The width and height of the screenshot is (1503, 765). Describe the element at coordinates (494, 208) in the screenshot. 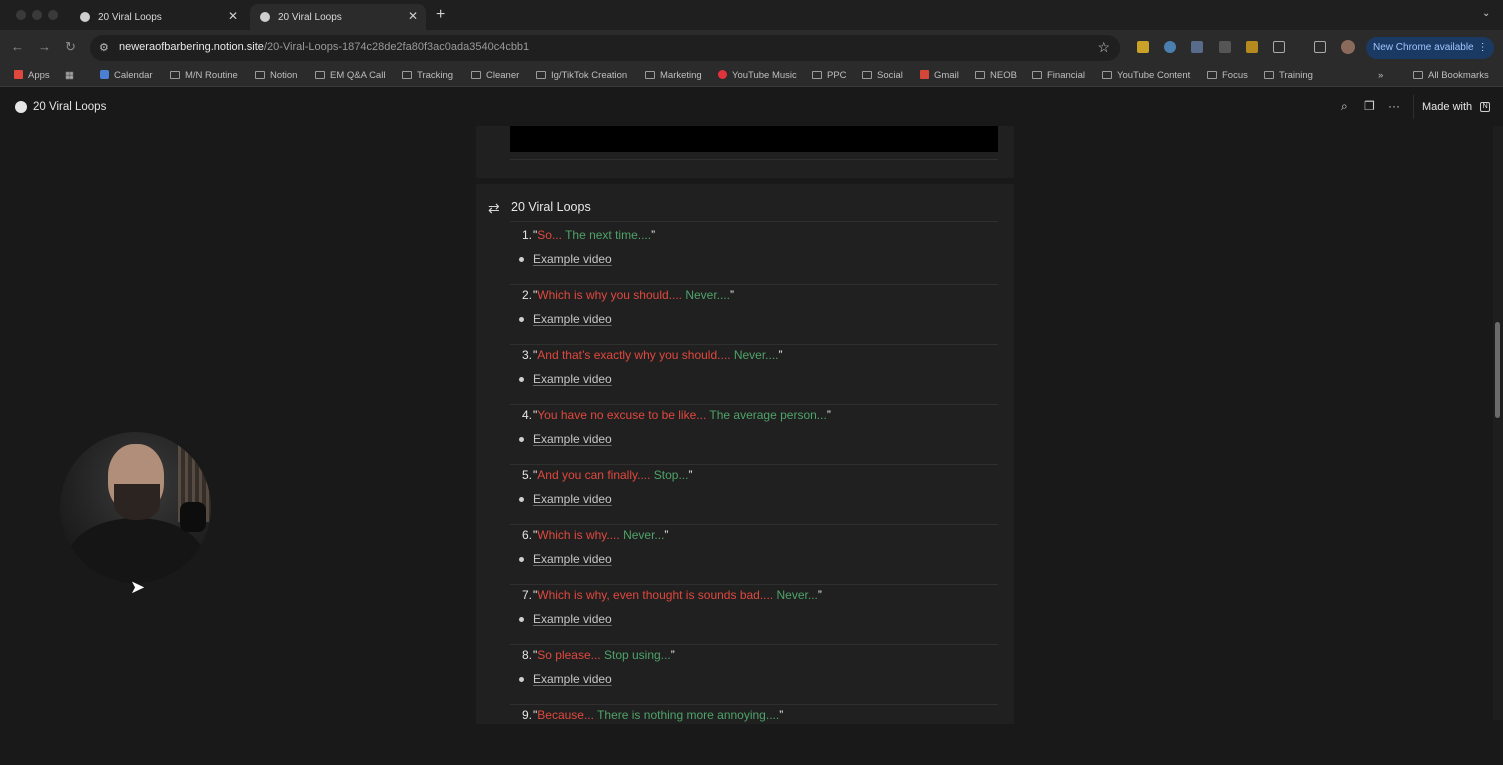

I see `loop-arrows-icon: ⇄` at that location.